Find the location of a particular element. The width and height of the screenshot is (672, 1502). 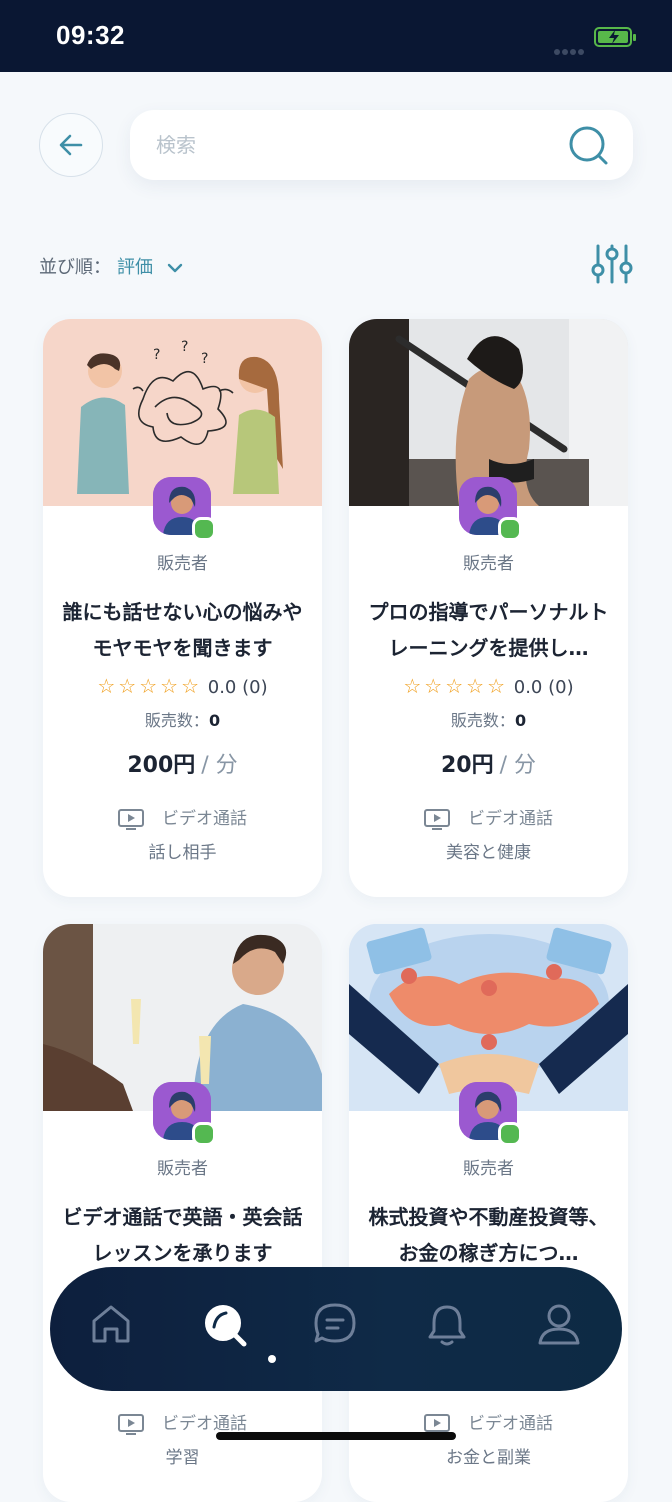

category-label: お金と副業 is located at coordinates (488, 1458).